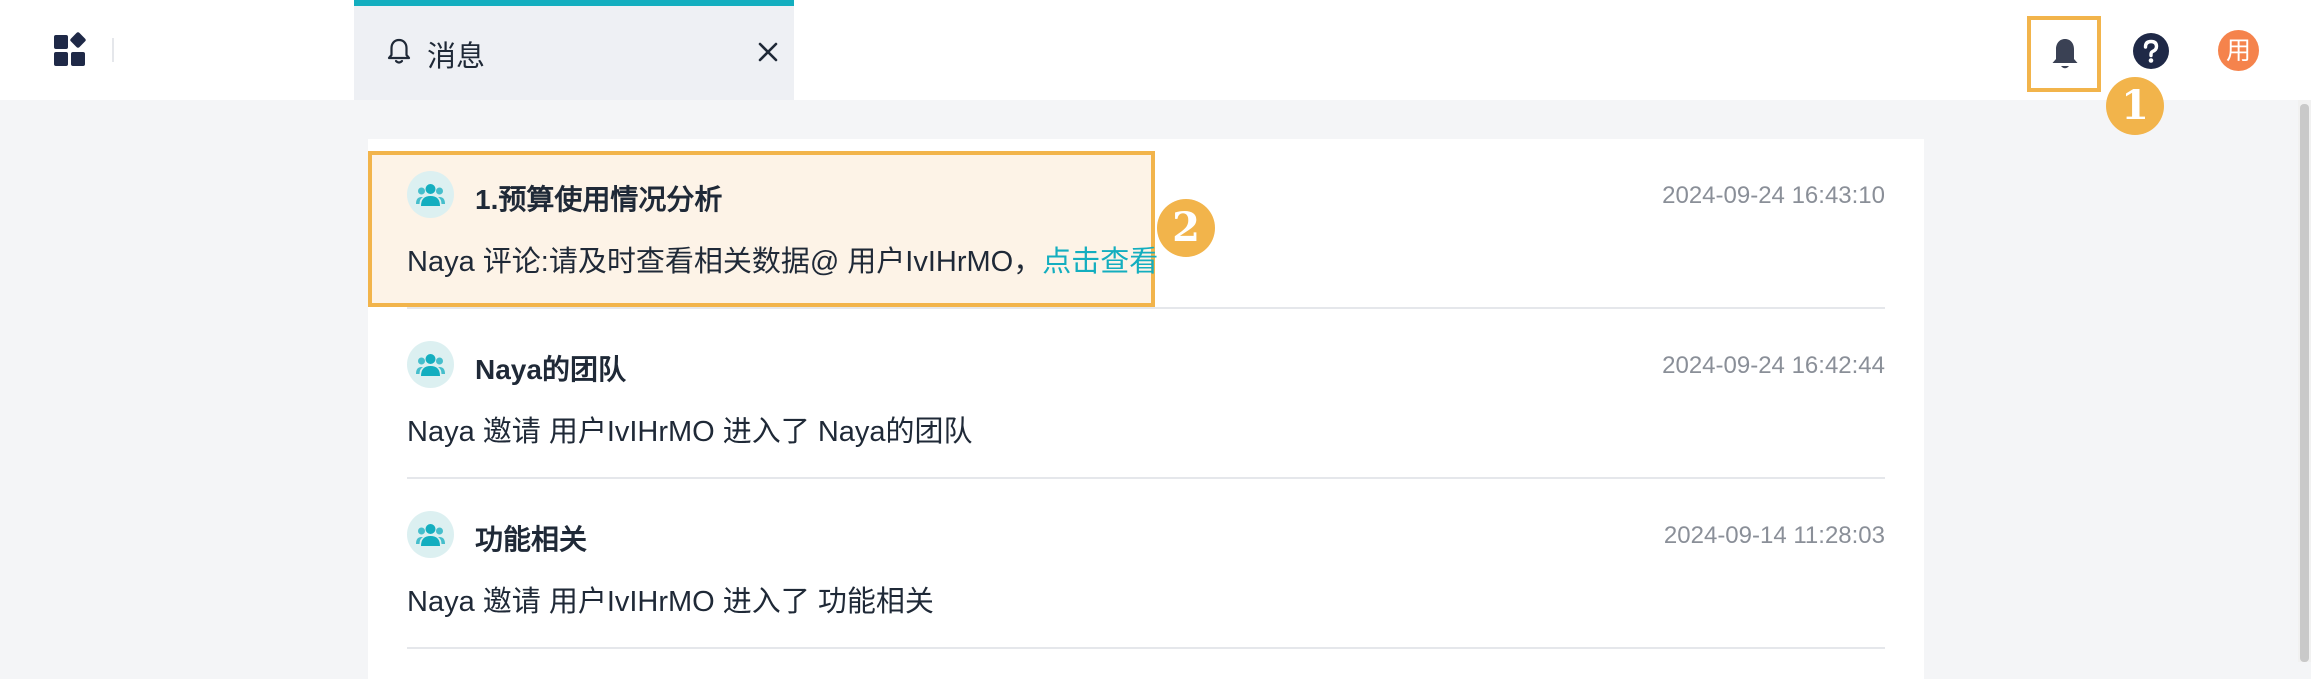 This screenshot has height=679, width=2311. I want to click on message-time: 2024-09-14 11:28:03, so click(1774, 535).